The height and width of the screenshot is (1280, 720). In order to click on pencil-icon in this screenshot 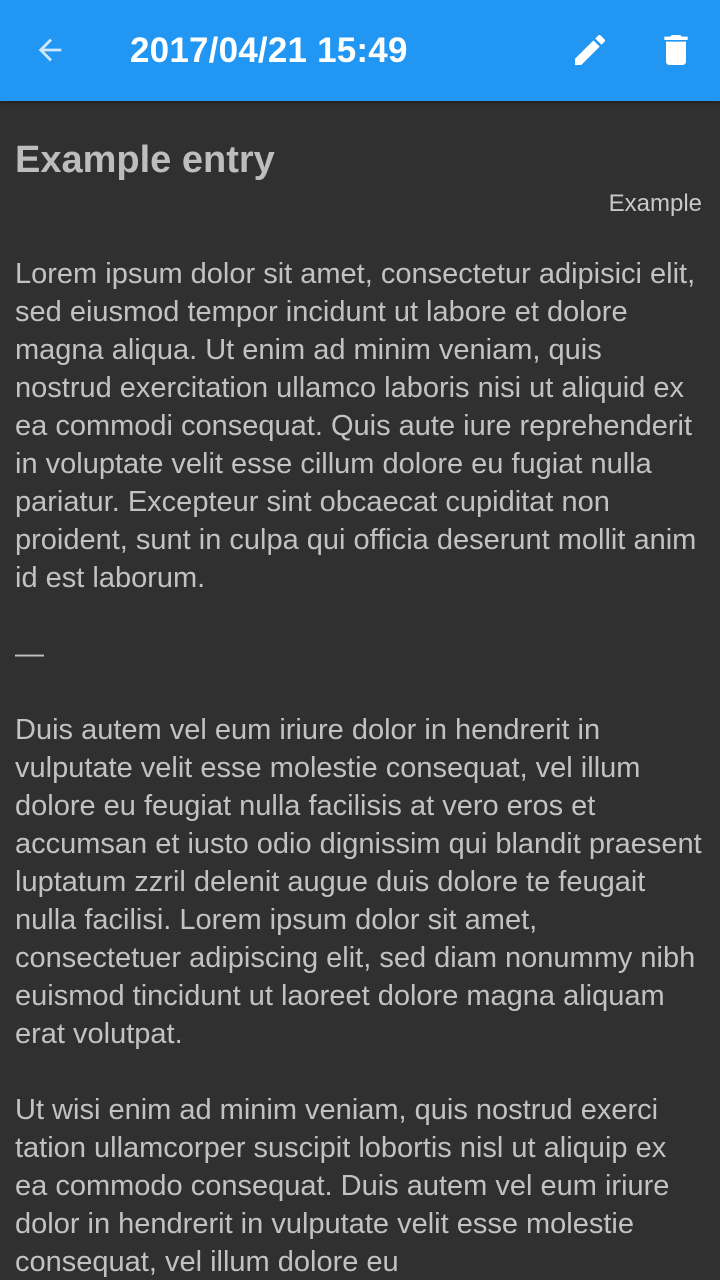, I will do `click(590, 49)`.